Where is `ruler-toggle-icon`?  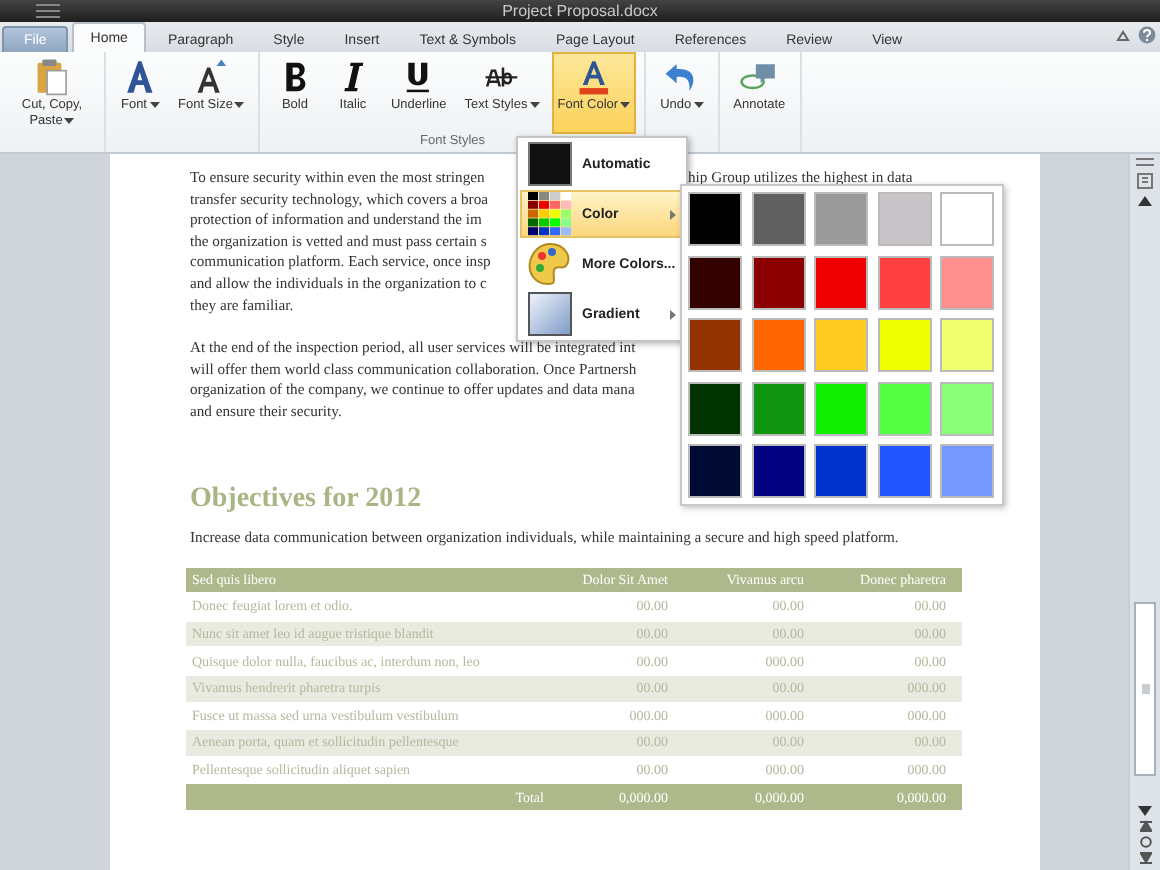 ruler-toggle-icon is located at coordinates (1145, 181).